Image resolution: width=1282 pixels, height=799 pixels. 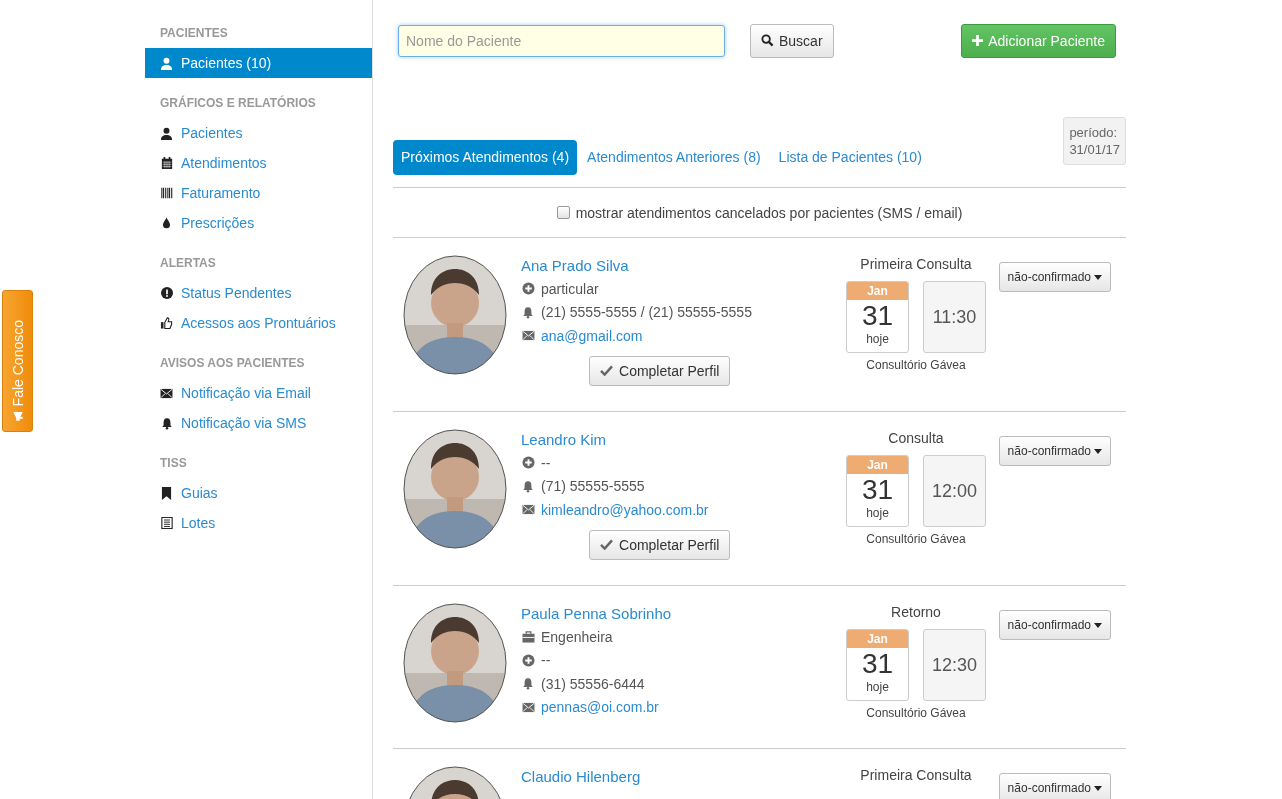 I want to click on search-field: Nome do Paciente, so click(x=561, y=40).